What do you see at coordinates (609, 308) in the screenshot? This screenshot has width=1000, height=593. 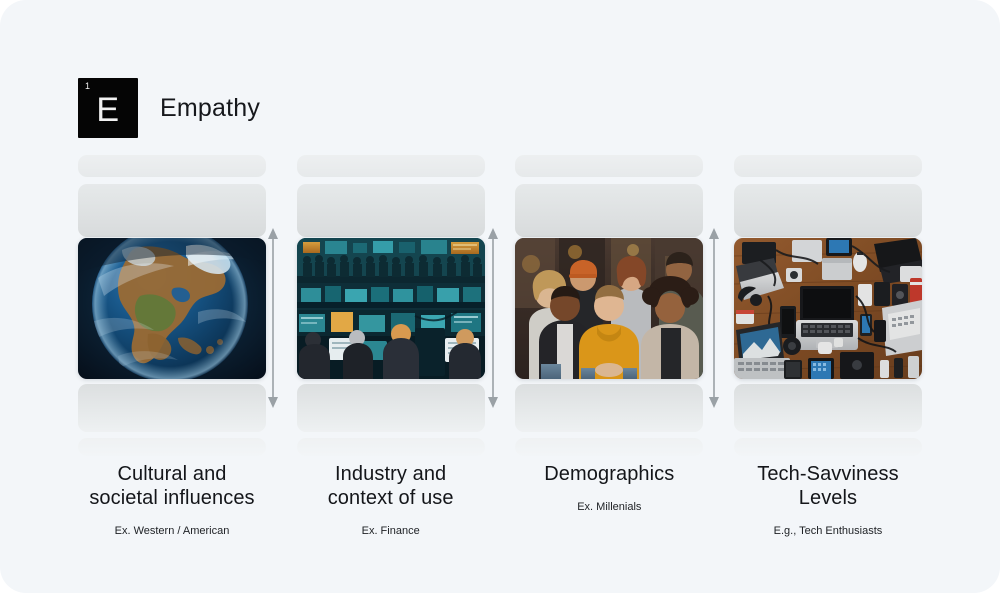 I see `diverse-young-people-group-image` at bounding box center [609, 308].